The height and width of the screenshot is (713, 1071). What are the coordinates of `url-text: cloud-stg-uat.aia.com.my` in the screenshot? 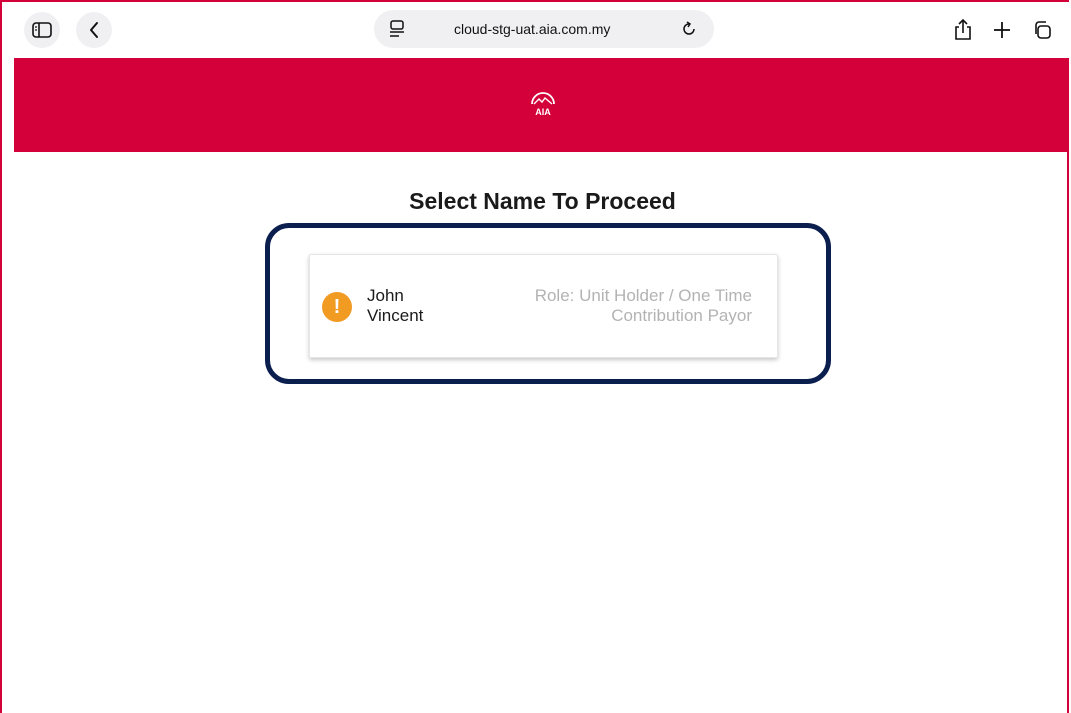 It's located at (532, 29).